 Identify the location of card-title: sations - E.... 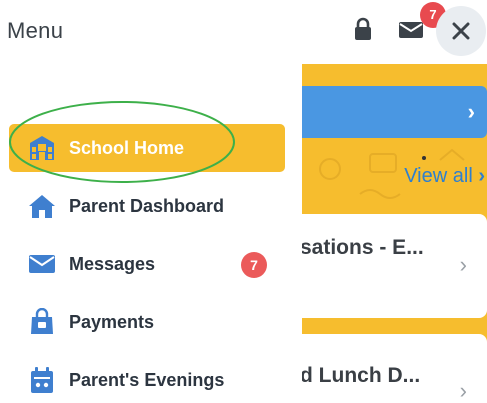
(362, 247).